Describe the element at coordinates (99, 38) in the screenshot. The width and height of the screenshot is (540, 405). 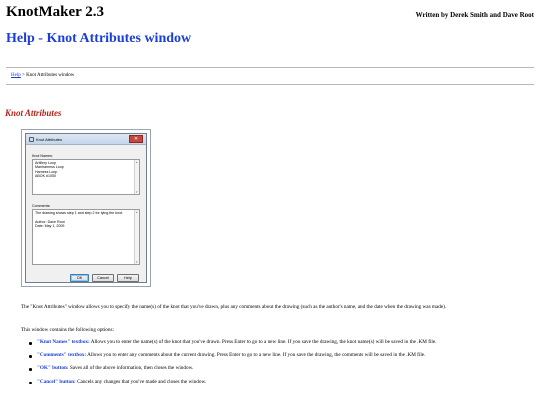
I see `page-title: Help - Knot Attributes window` at that location.